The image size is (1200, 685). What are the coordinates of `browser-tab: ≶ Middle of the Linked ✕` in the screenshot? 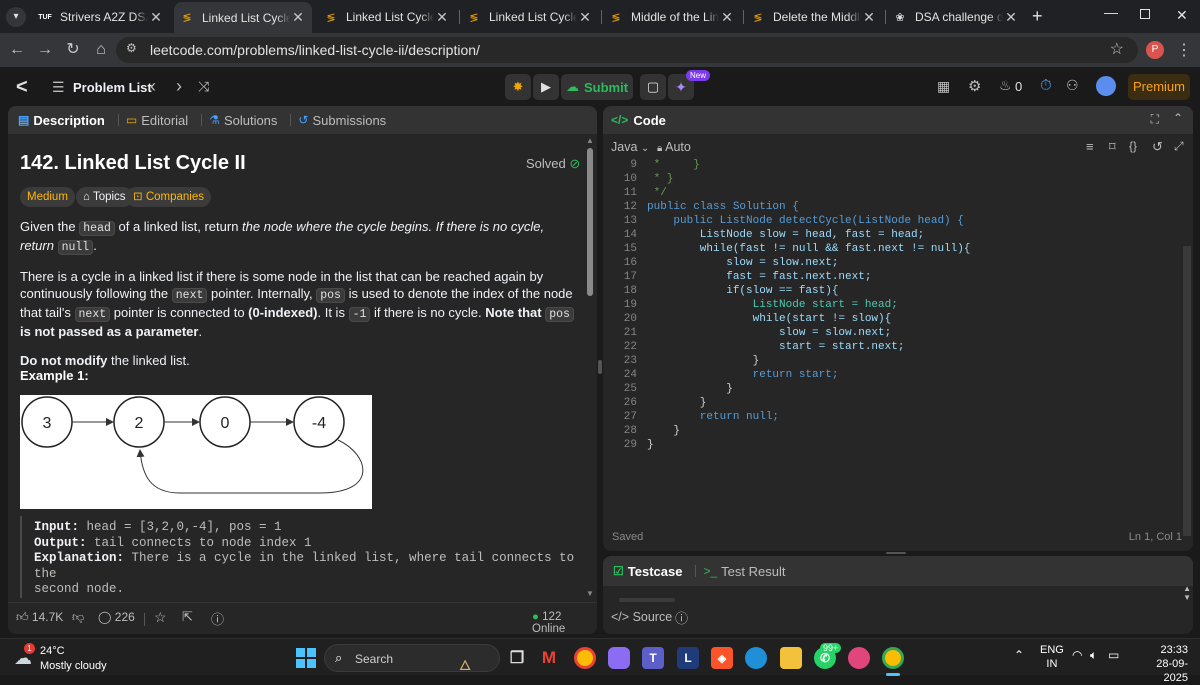 It's located at (672, 17).